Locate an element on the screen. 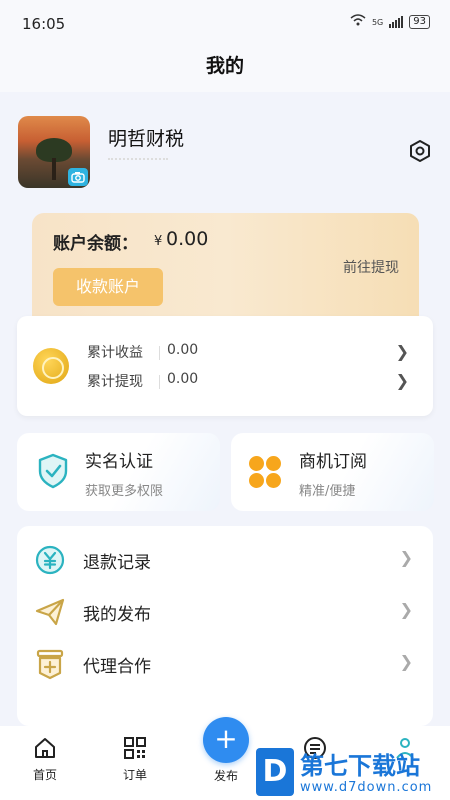 Image resolution: width=450 pixels, height=800 pixels. balance-label: 账户余额： is located at coordinates (95, 244).